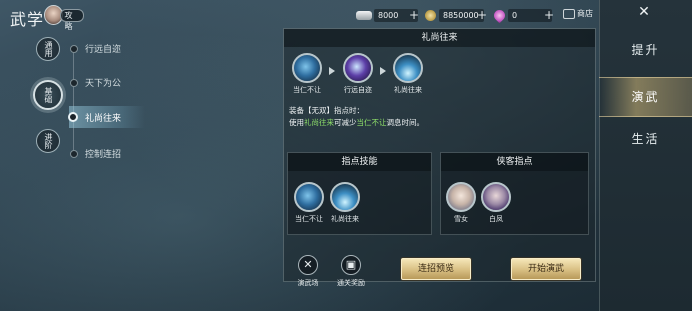  What do you see at coordinates (72, 19) in the screenshot?
I see `guide-label: 攻略` at bounding box center [72, 19].